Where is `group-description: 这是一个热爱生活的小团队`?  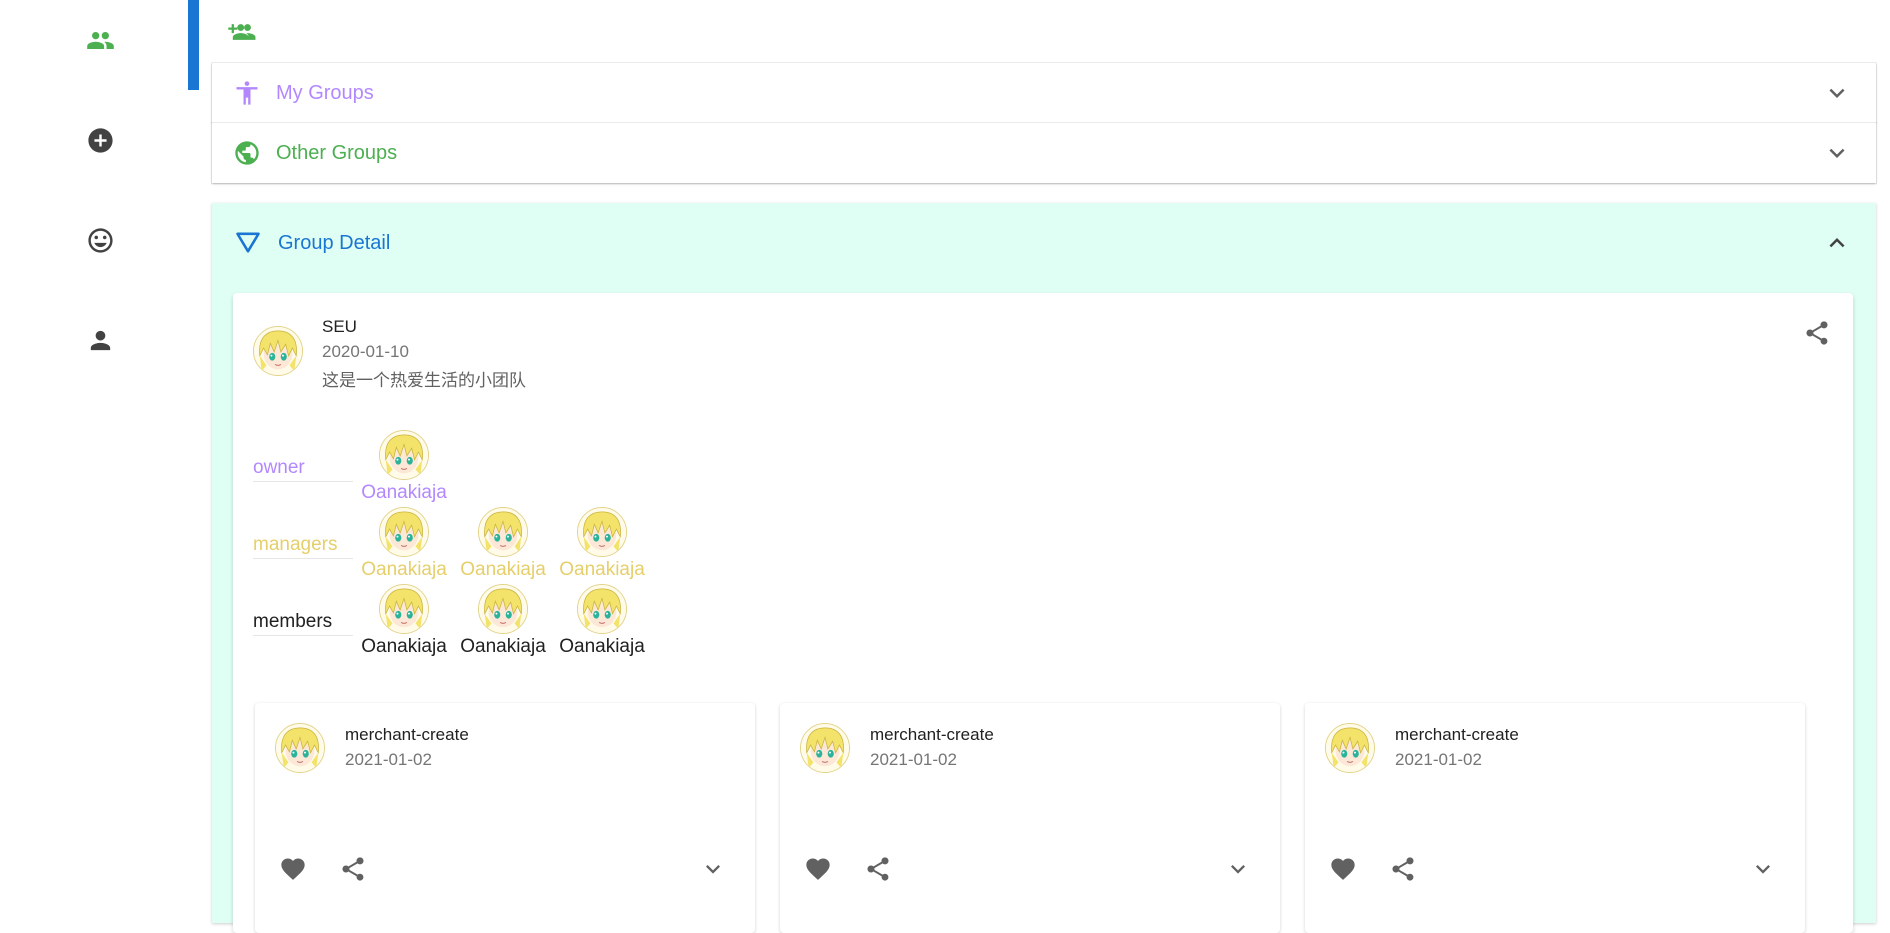
group-description: 这是一个热爱生活的小团队 is located at coordinates (424, 380).